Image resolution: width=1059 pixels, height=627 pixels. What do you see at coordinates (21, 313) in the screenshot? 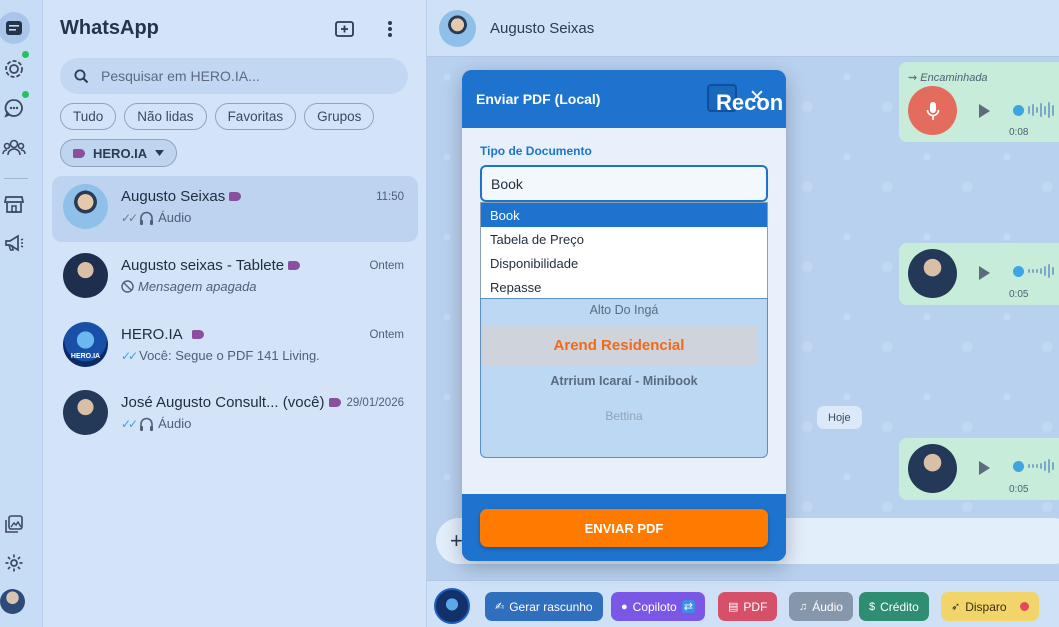
I see `left-rail` at bounding box center [21, 313].